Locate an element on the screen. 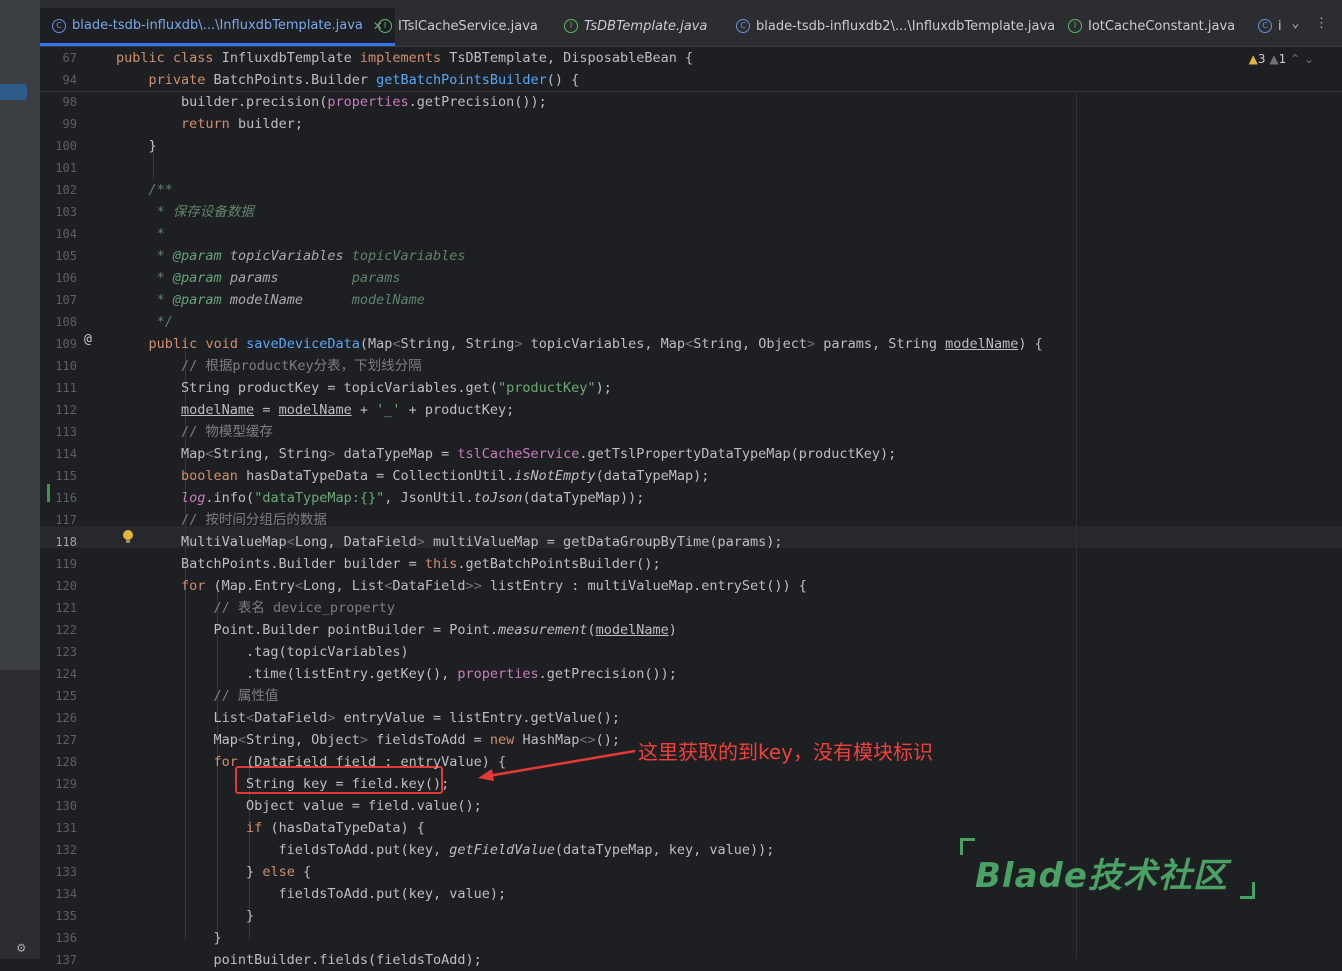 The image size is (1342, 971). code-line: Object value = field.value(); is located at coordinates (299, 806).